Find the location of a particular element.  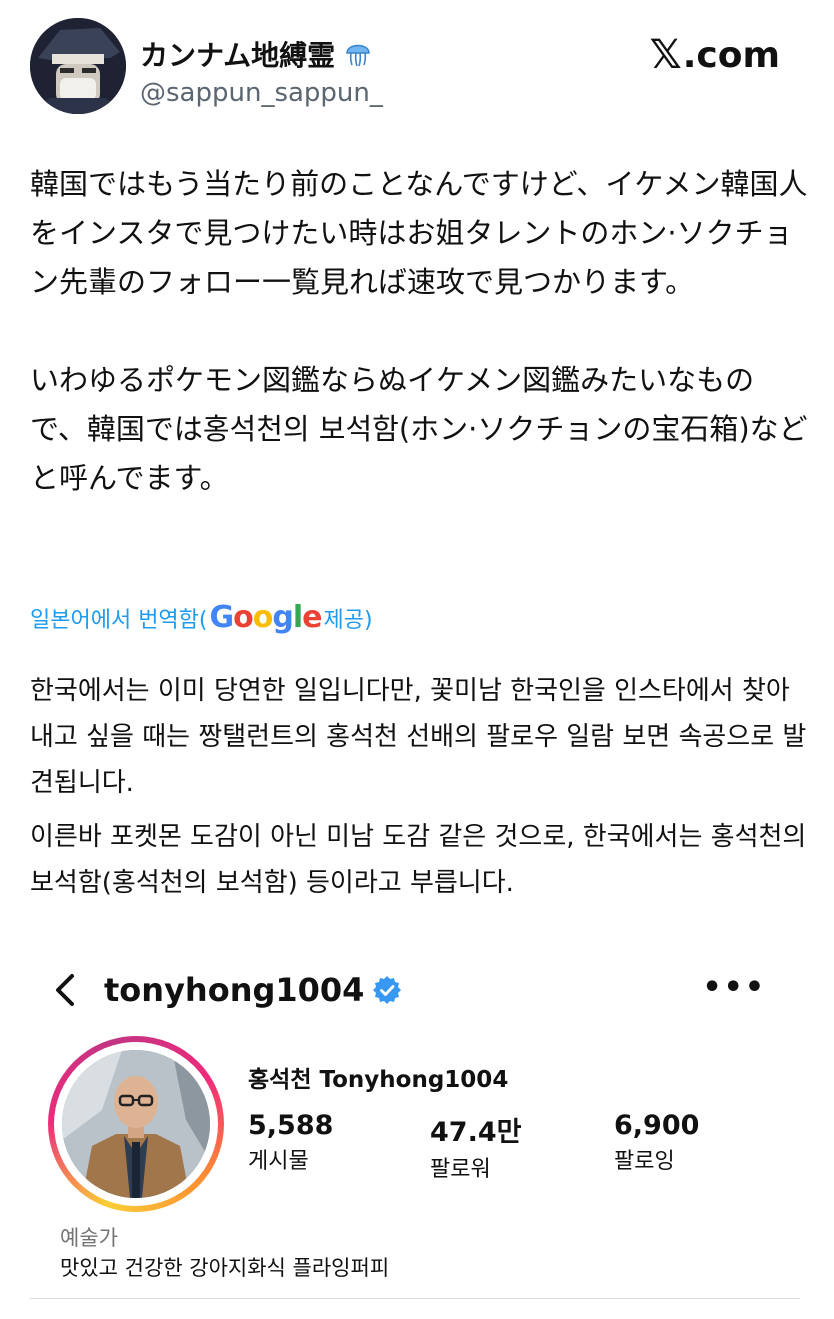

instagram-full-name: 홍석천 Tonyhong1004 is located at coordinates (378, 1080).